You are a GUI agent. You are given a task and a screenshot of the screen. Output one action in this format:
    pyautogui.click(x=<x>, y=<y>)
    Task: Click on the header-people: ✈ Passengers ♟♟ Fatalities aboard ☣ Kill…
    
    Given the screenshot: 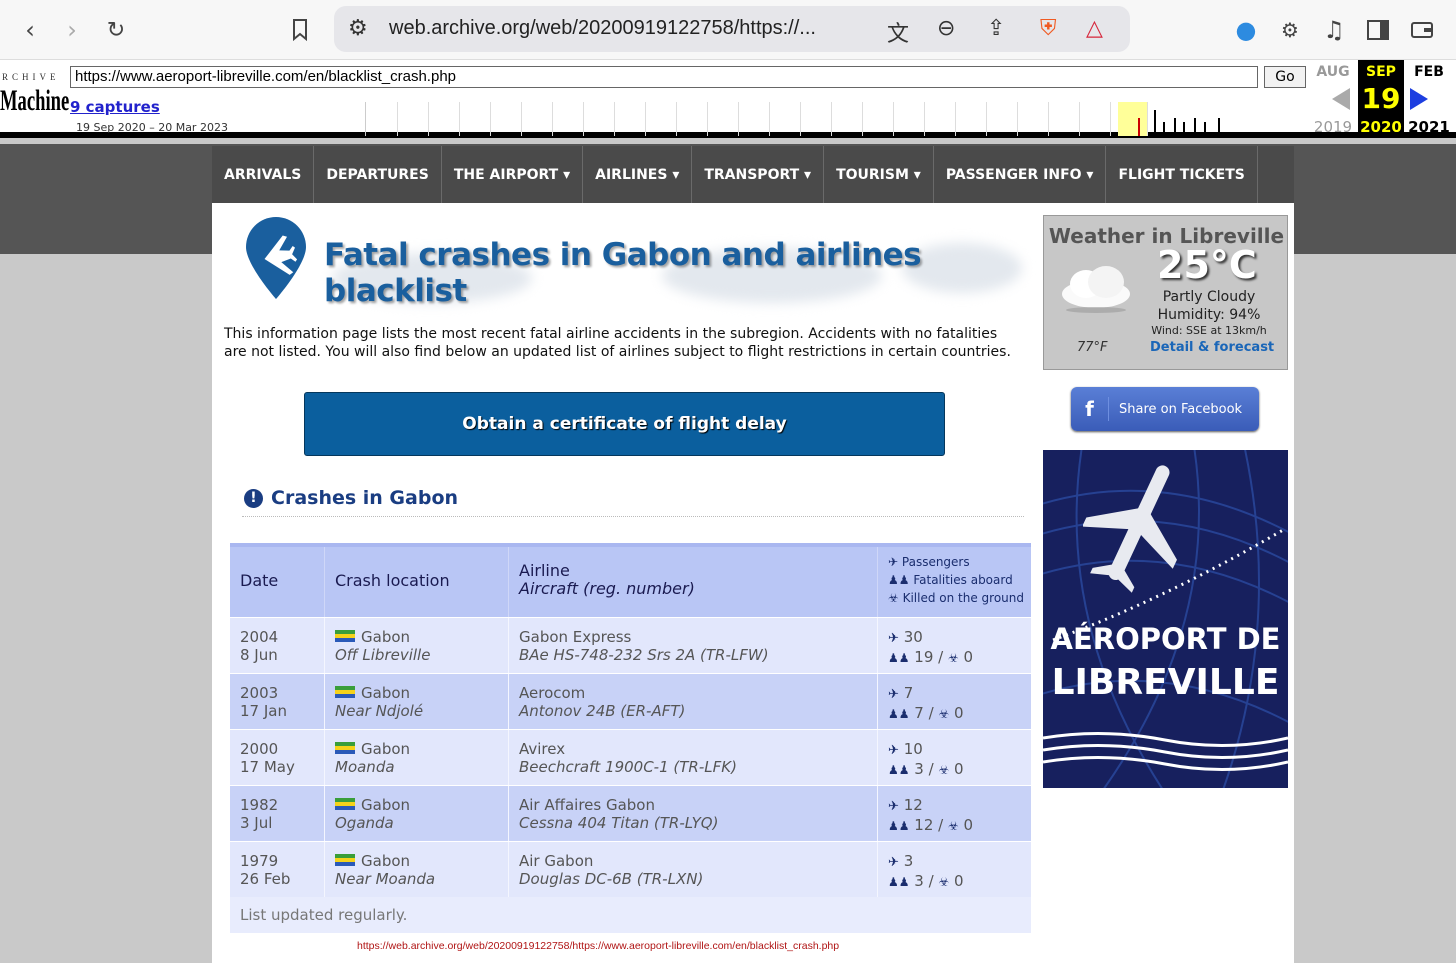 What is the action you would take?
    pyautogui.click(x=954, y=582)
    